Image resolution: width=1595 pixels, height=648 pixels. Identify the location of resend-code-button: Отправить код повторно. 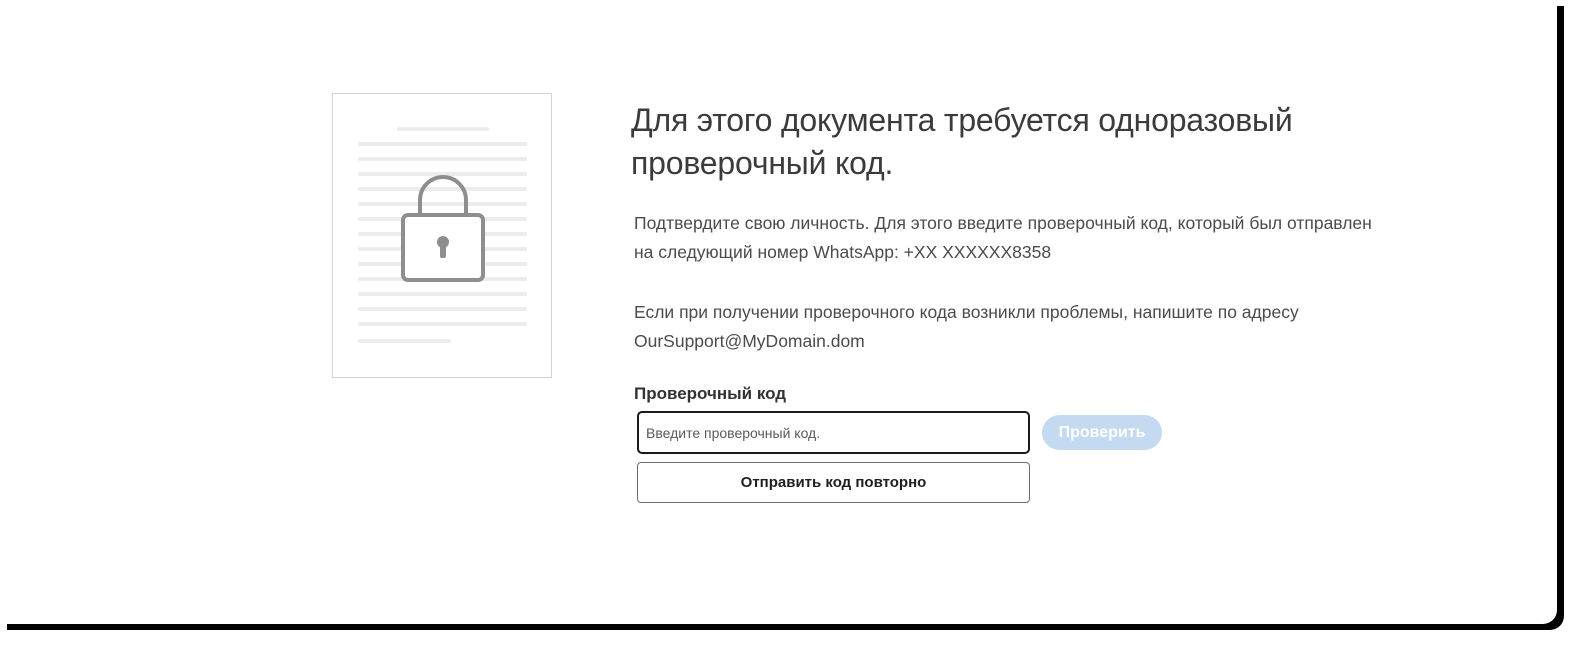
(833, 482).